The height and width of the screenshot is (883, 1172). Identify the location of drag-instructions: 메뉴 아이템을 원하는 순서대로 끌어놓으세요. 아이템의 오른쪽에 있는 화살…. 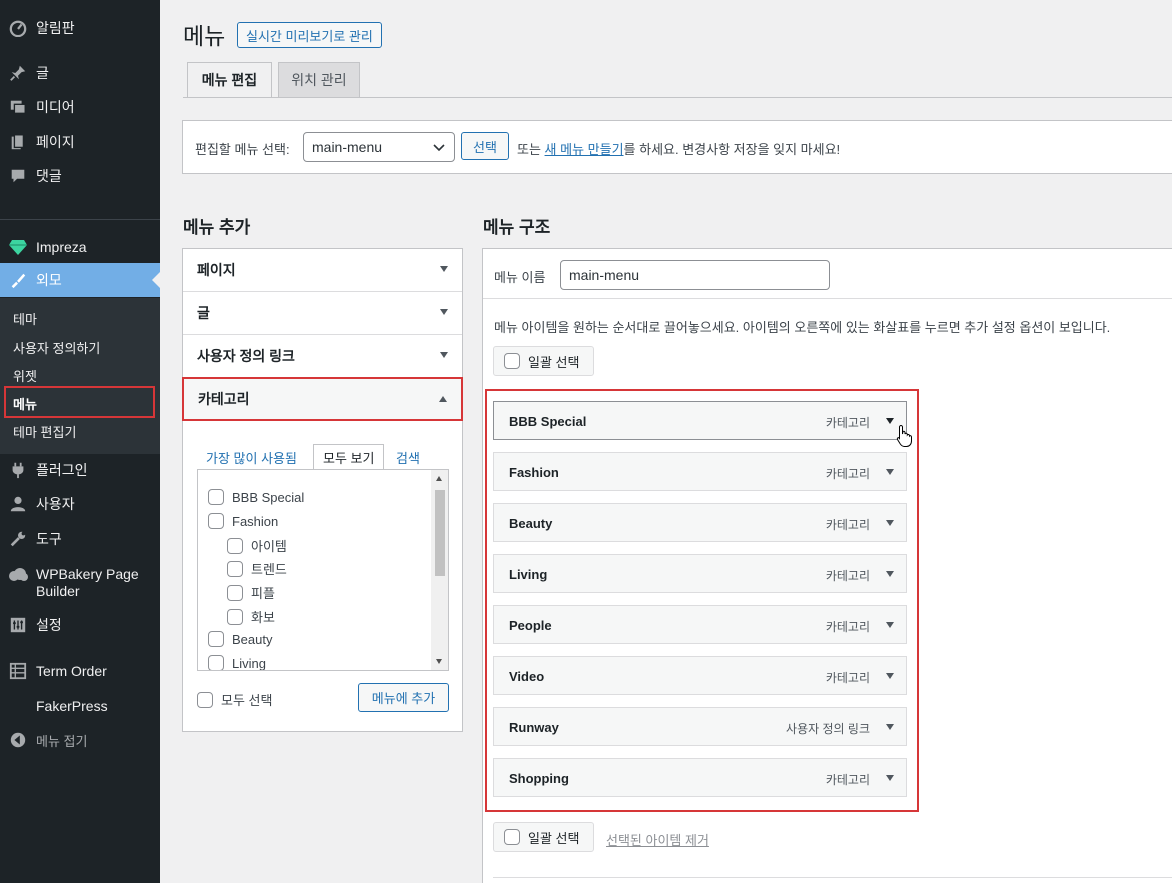
(802, 327).